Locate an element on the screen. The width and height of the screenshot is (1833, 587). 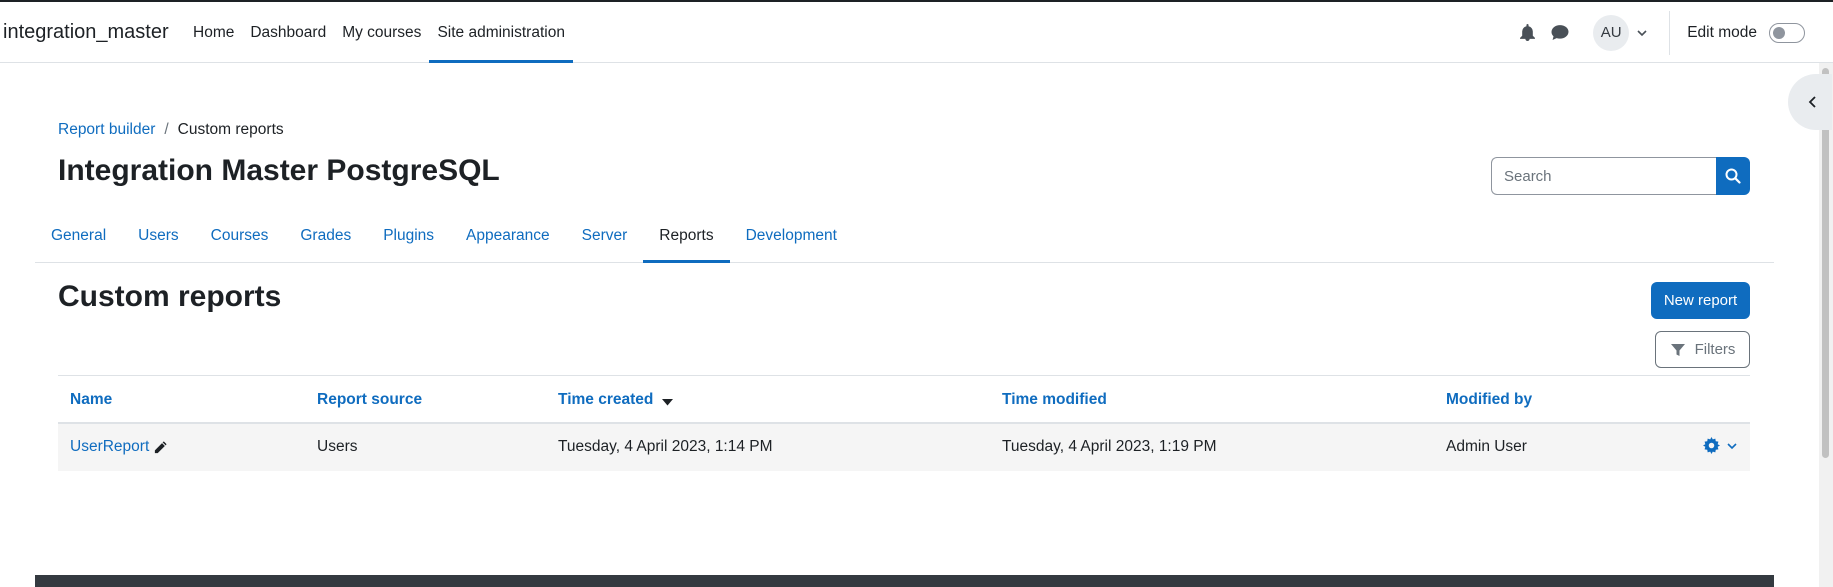
pencil-icon is located at coordinates (160, 447).